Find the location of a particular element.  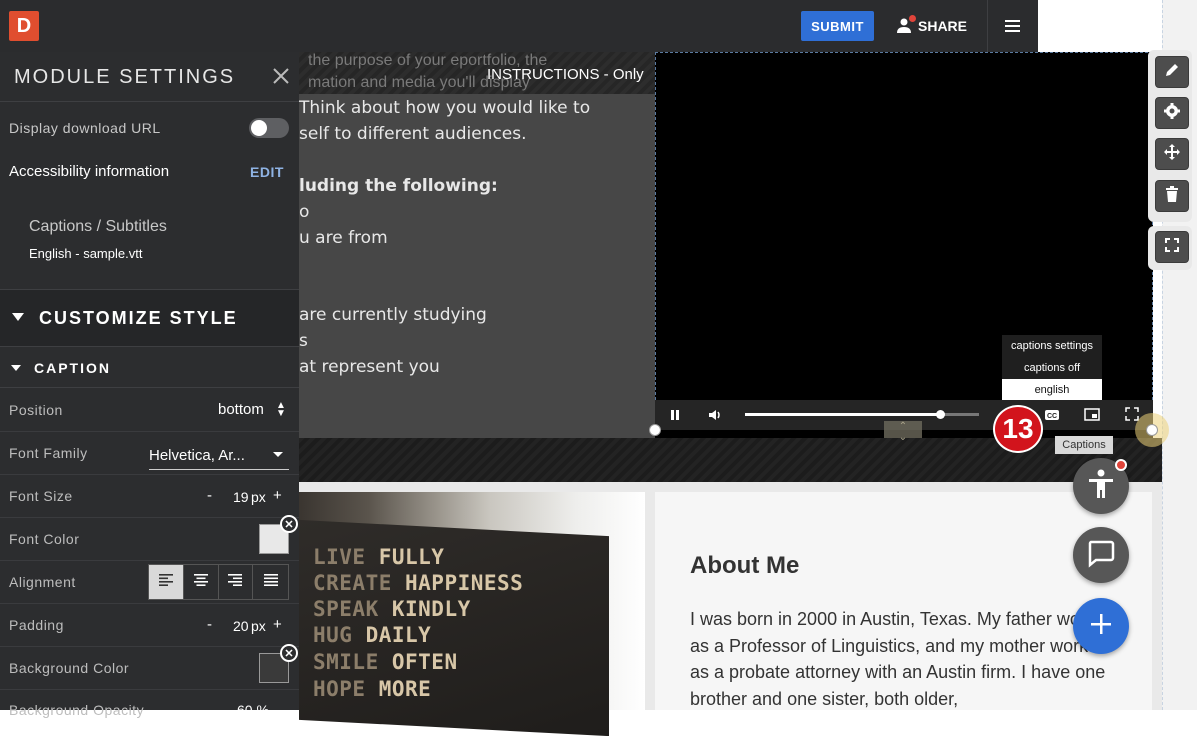

instructions-line: s is located at coordinates (303, 341).